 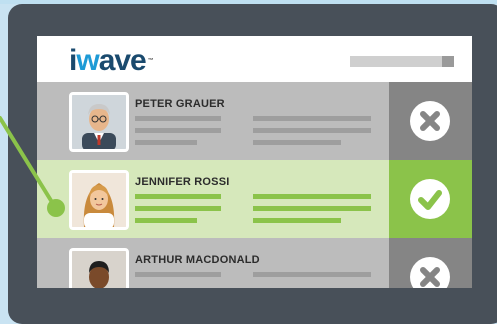 What do you see at coordinates (182, 182) in the screenshot?
I see `candidate-name: JENNIFER ROSSI` at bounding box center [182, 182].